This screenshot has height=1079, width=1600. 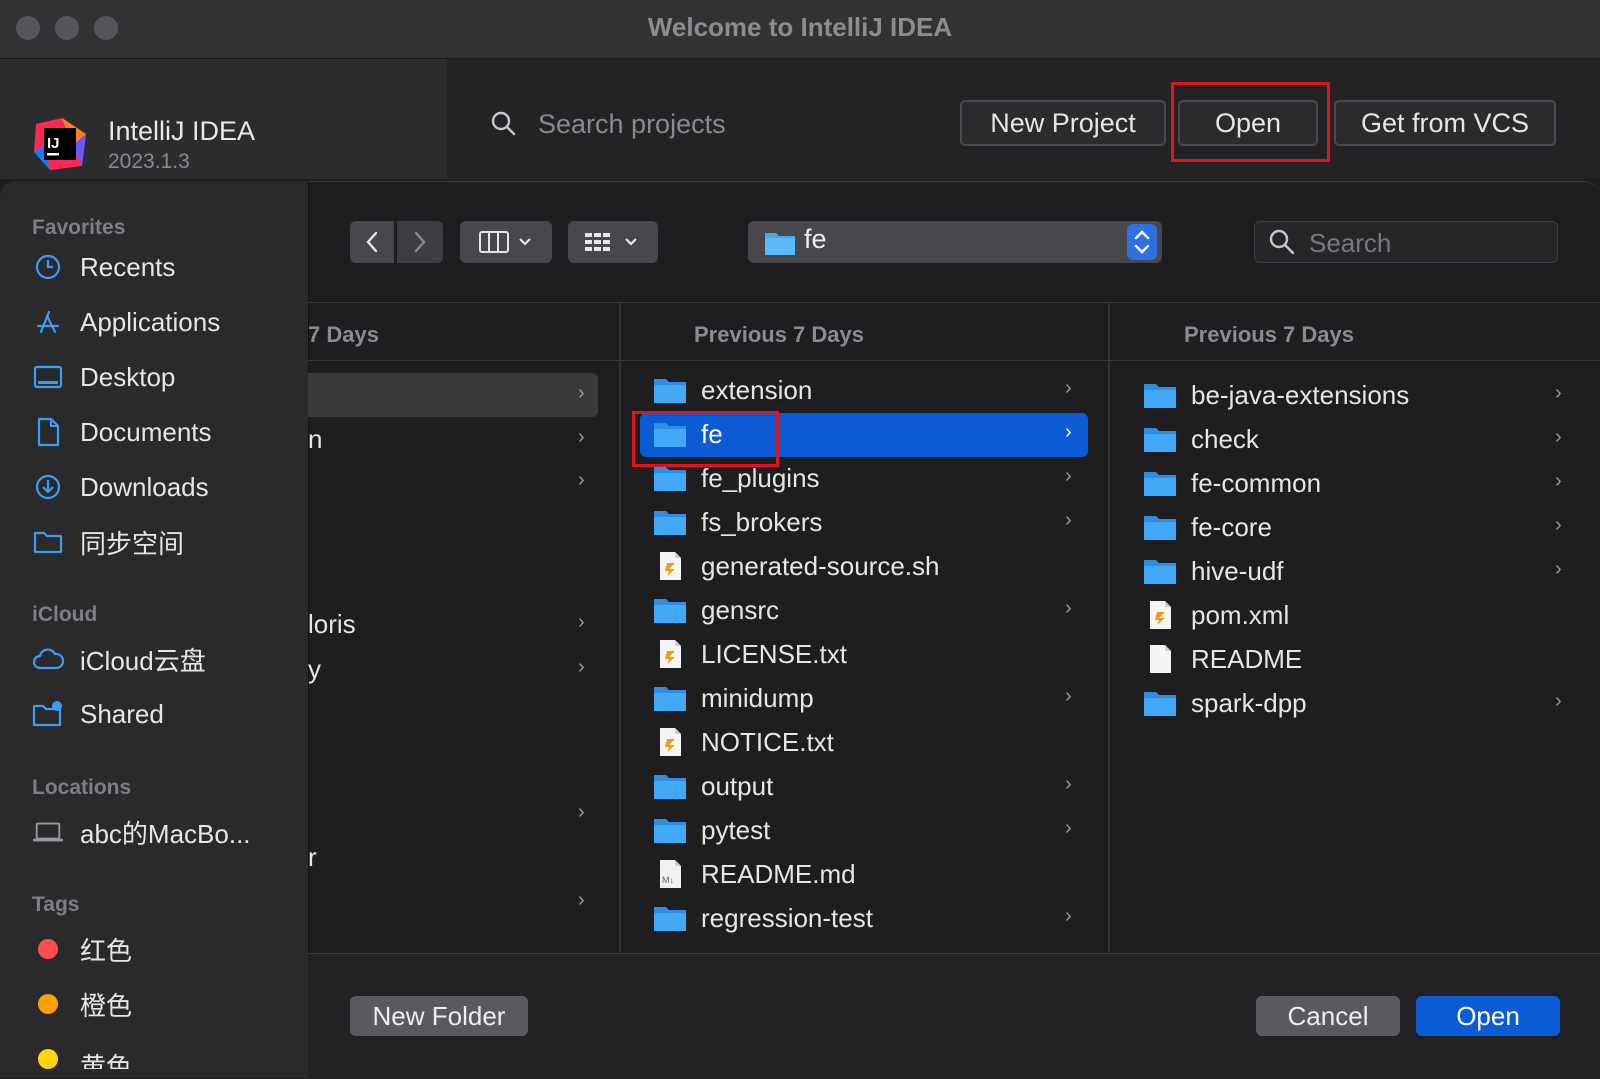 What do you see at coordinates (728, 124) in the screenshot?
I see `search-projects-input` at bounding box center [728, 124].